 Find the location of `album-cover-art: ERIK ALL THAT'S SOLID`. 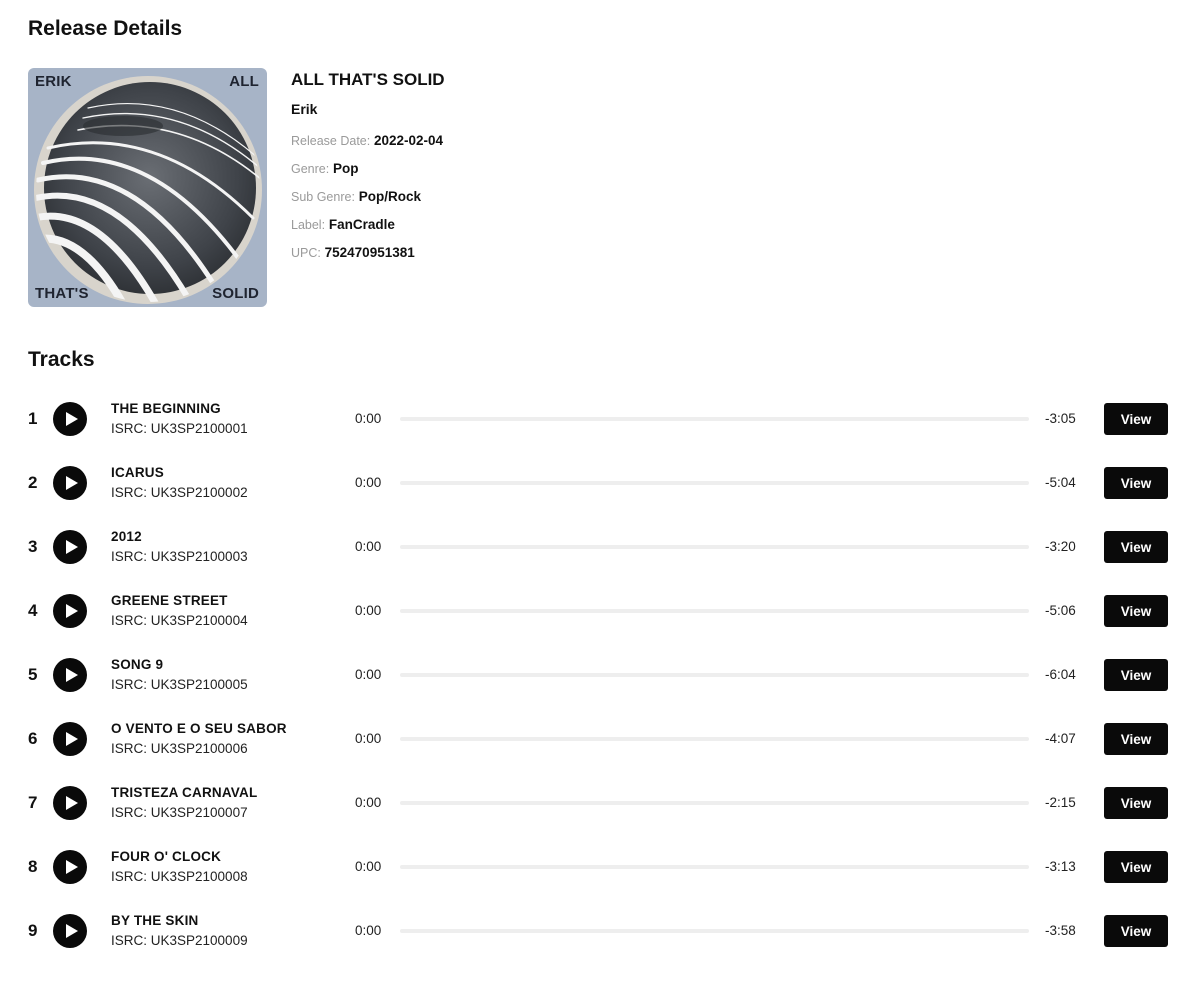

album-cover-art: ERIK ALL THAT'S SOLID is located at coordinates (147, 187).